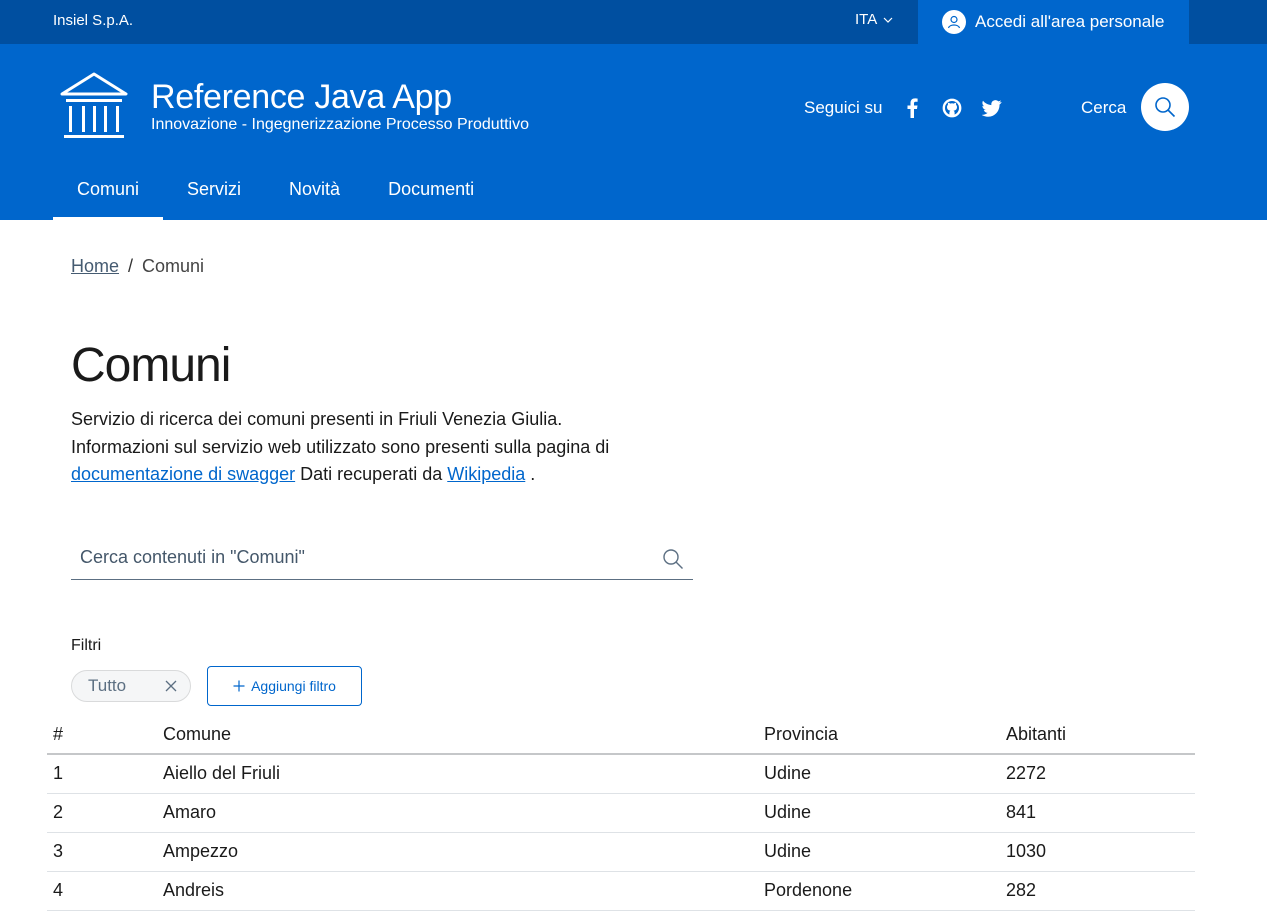 This screenshot has width=1267, height=915. I want to click on add-filter-label: Aggiungi filtro, so click(293, 686).